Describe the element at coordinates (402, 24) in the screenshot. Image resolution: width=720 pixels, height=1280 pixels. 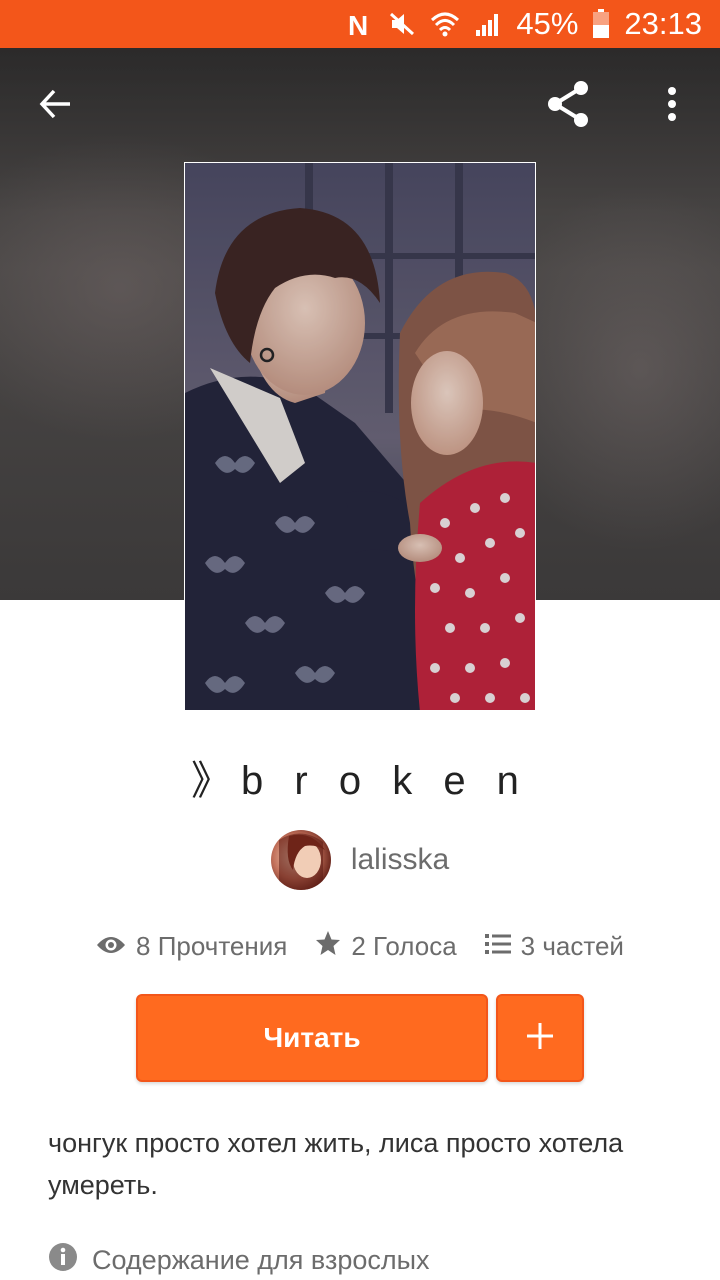
I see `mute-icon` at that location.